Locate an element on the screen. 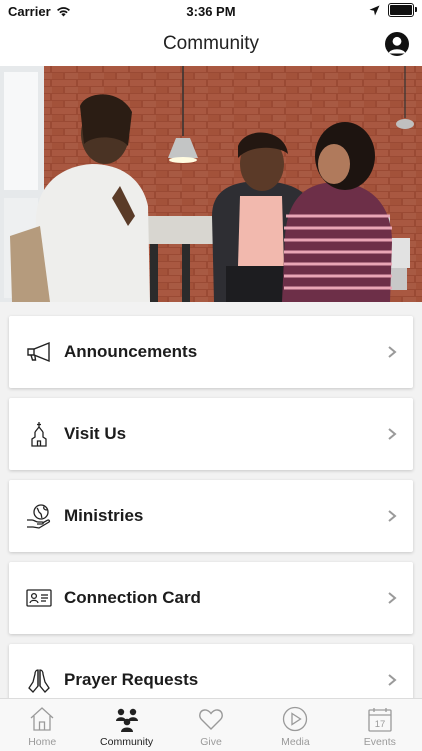 Image resolution: width=422 pixels, height=751 pixels. clock: 3:36 PM is located at coordinates (211, 11).